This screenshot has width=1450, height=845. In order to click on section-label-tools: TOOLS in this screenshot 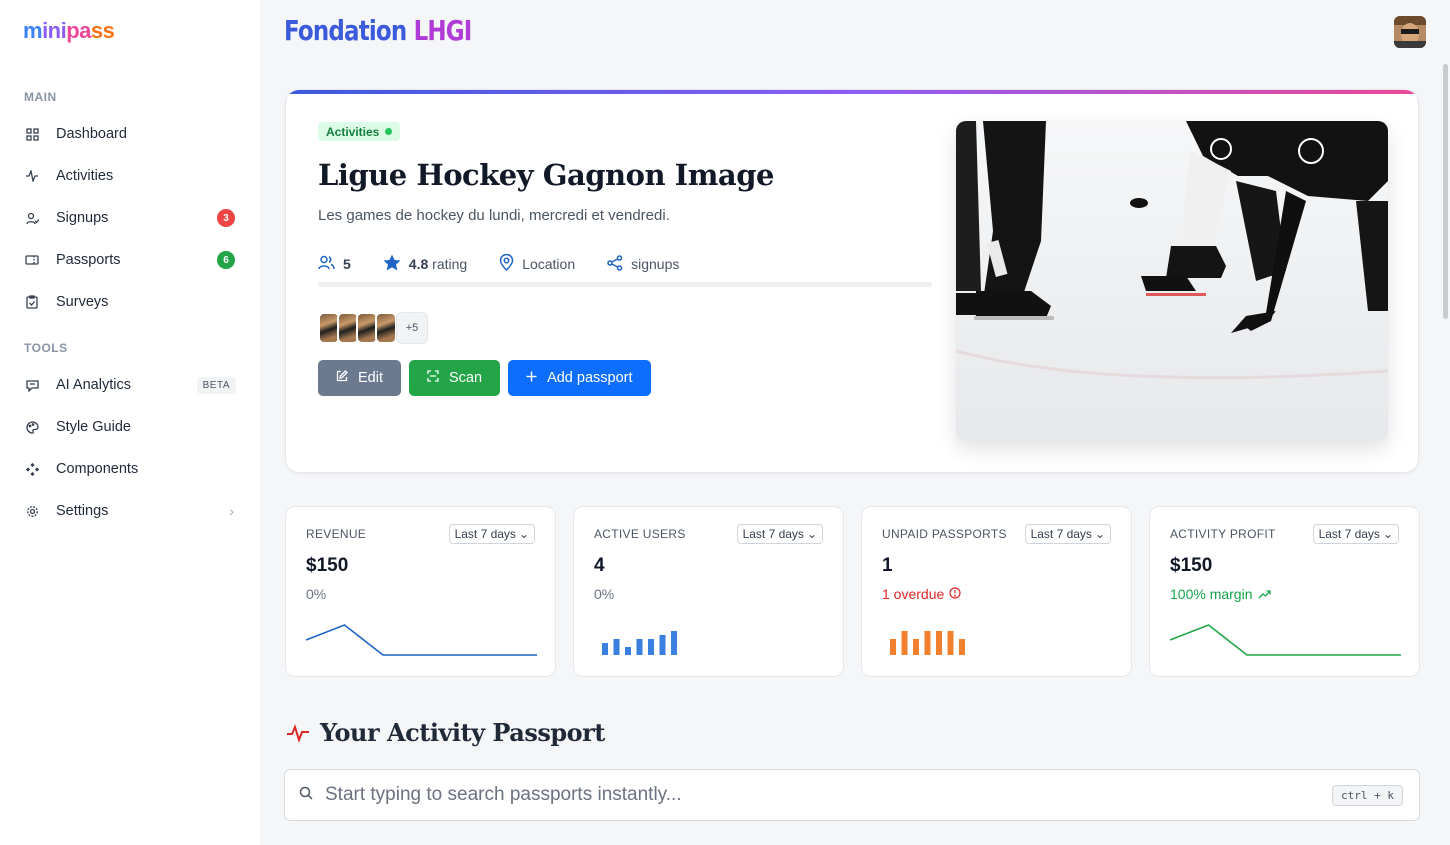, I will do `click(46, 348)`.